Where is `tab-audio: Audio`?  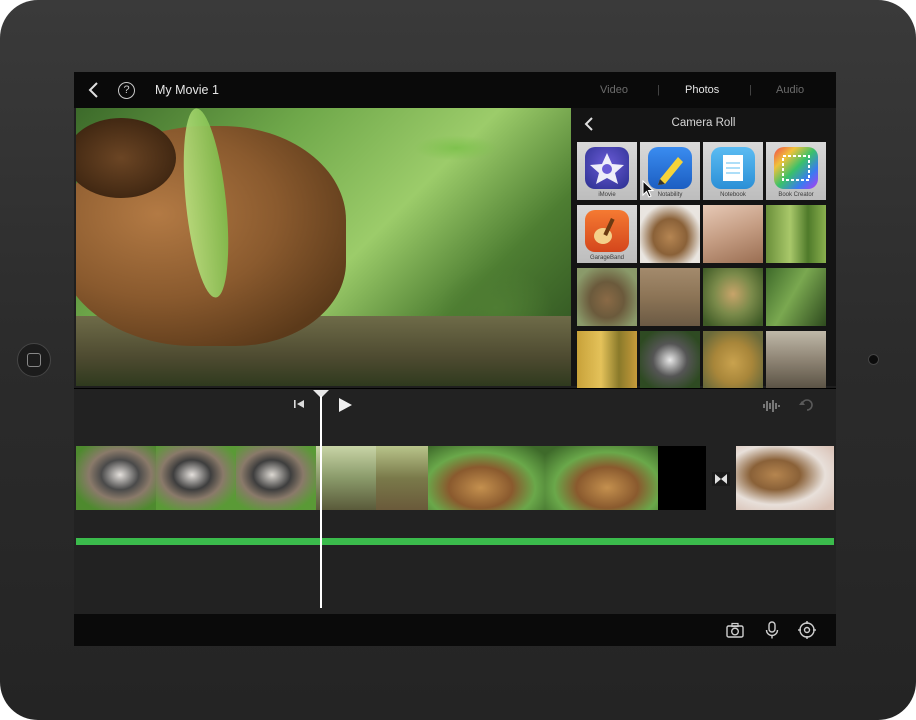
tab-audio: Audio is located at coordinates (790, 90).